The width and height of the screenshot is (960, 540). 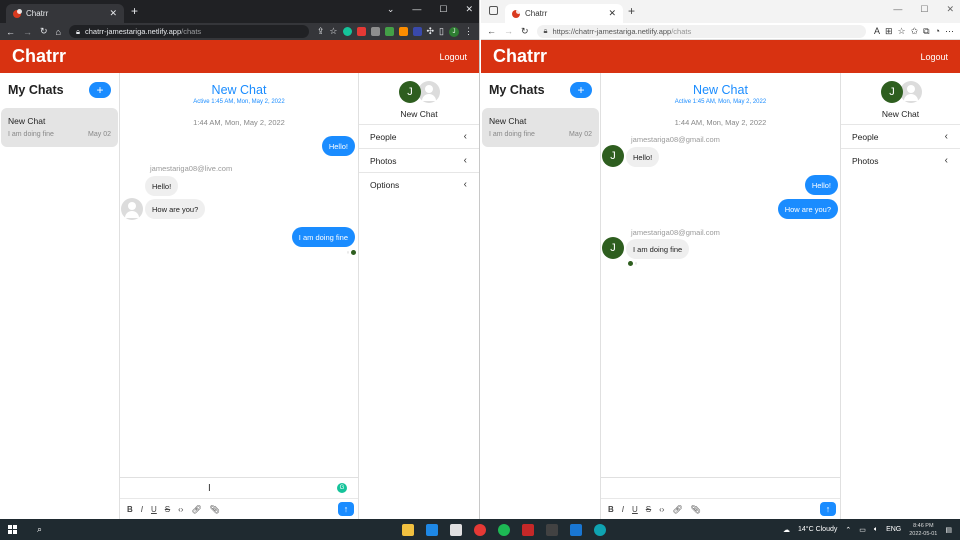 What do you see at coordinates (430, 9) in the screenshot?
I see `window-controls: ⌄ — ☐ ✕` at bounding box center [430, 9].